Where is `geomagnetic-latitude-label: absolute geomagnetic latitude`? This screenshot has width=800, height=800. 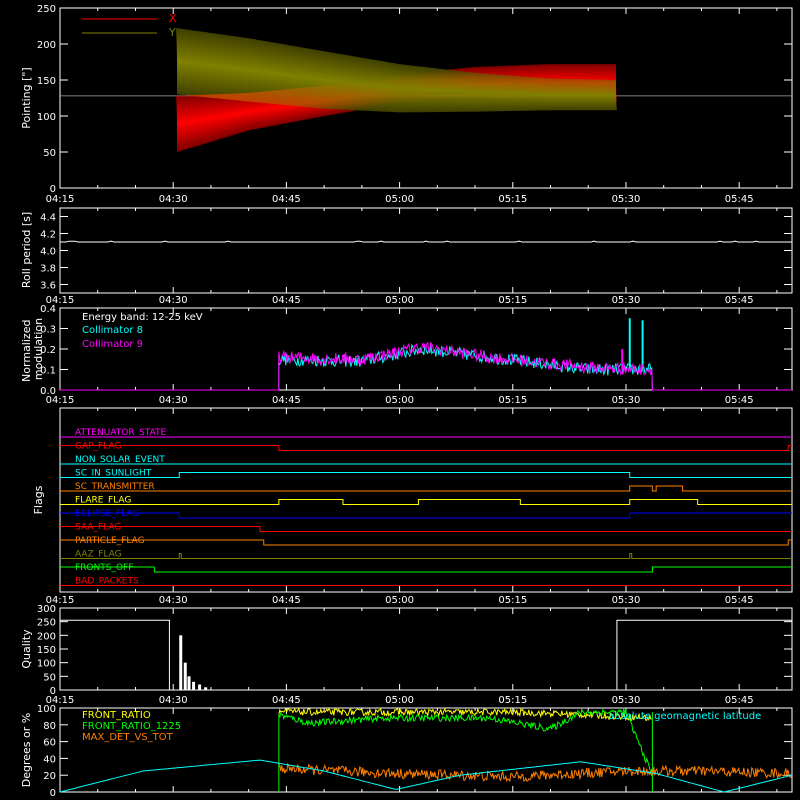
geomagnetic-latitude-label: absolute geomagnetic latitude is located at coordinates (684, 716).